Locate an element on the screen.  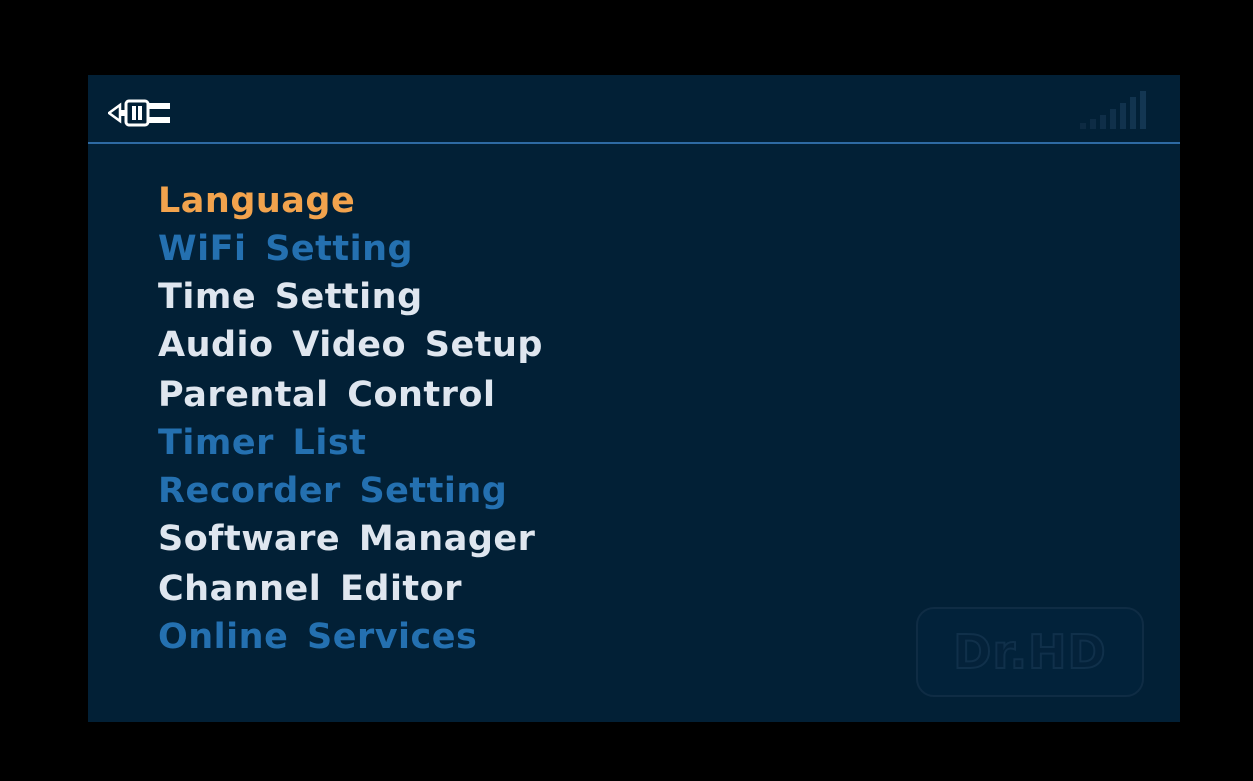
plug-icon is located at coordinates (139, 113).